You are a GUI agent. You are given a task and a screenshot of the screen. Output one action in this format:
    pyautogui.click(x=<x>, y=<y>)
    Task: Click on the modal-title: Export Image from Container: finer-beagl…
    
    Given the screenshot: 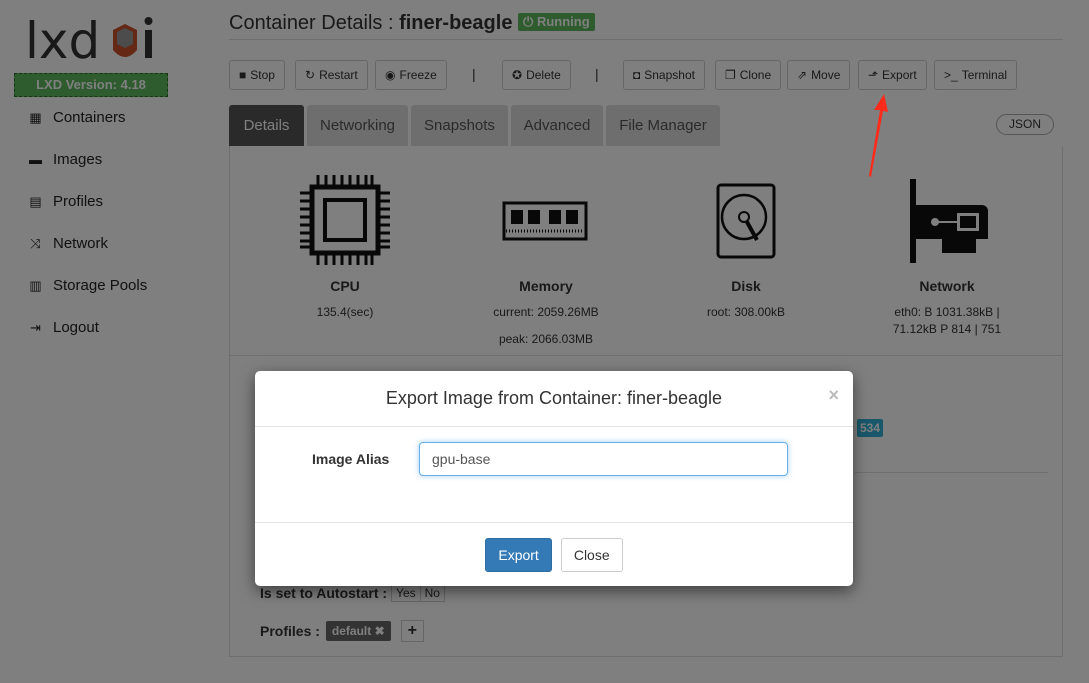 What is the action you would take?
    pyautogui.click(x=554, y=399)
    